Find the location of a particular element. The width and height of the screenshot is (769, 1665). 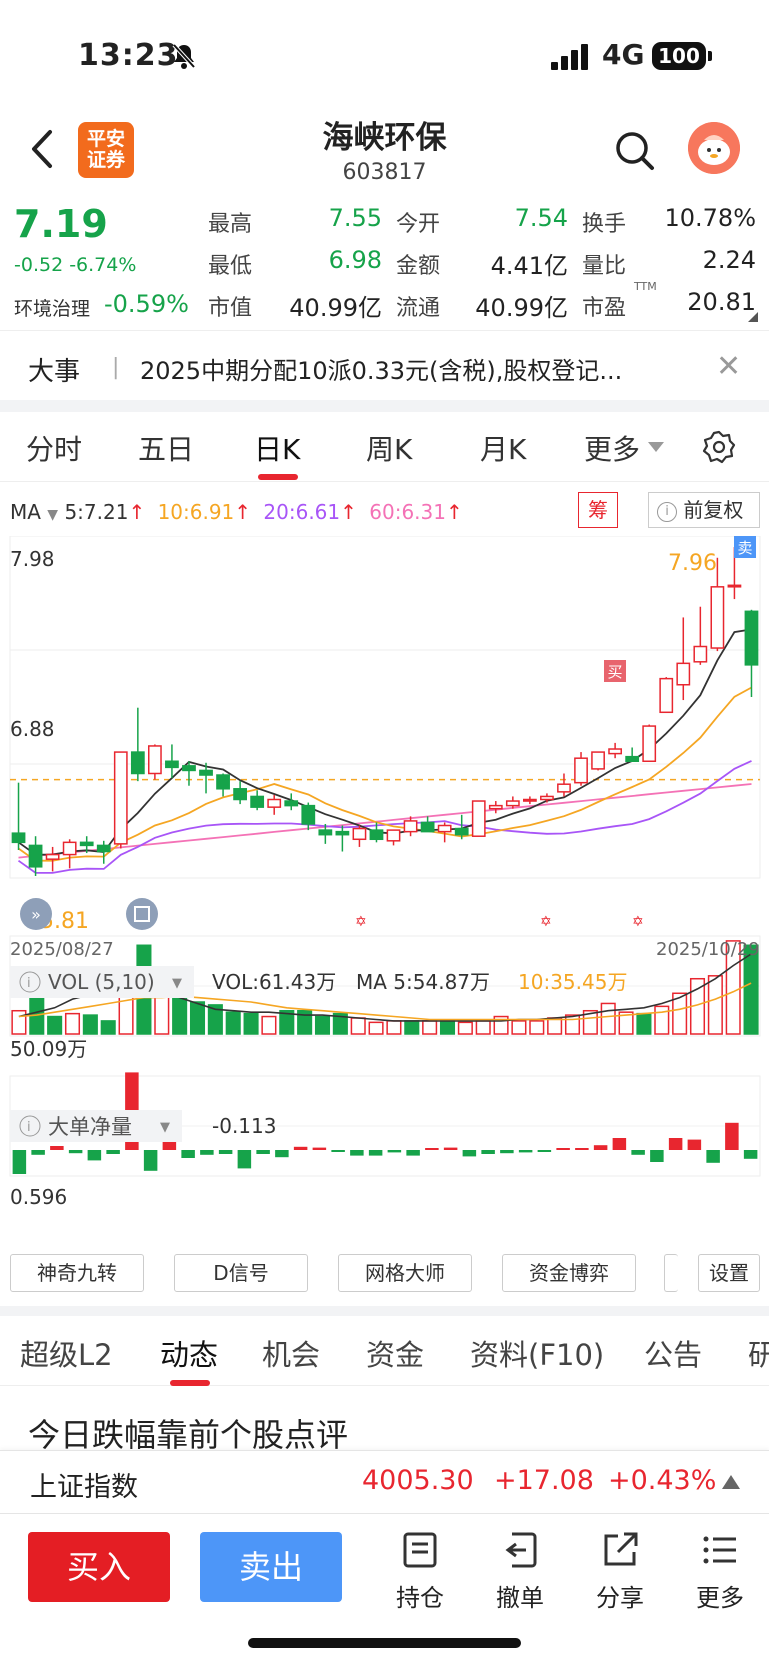

cancel-order-button: 撤单 is located at coordinates (520, 1571).